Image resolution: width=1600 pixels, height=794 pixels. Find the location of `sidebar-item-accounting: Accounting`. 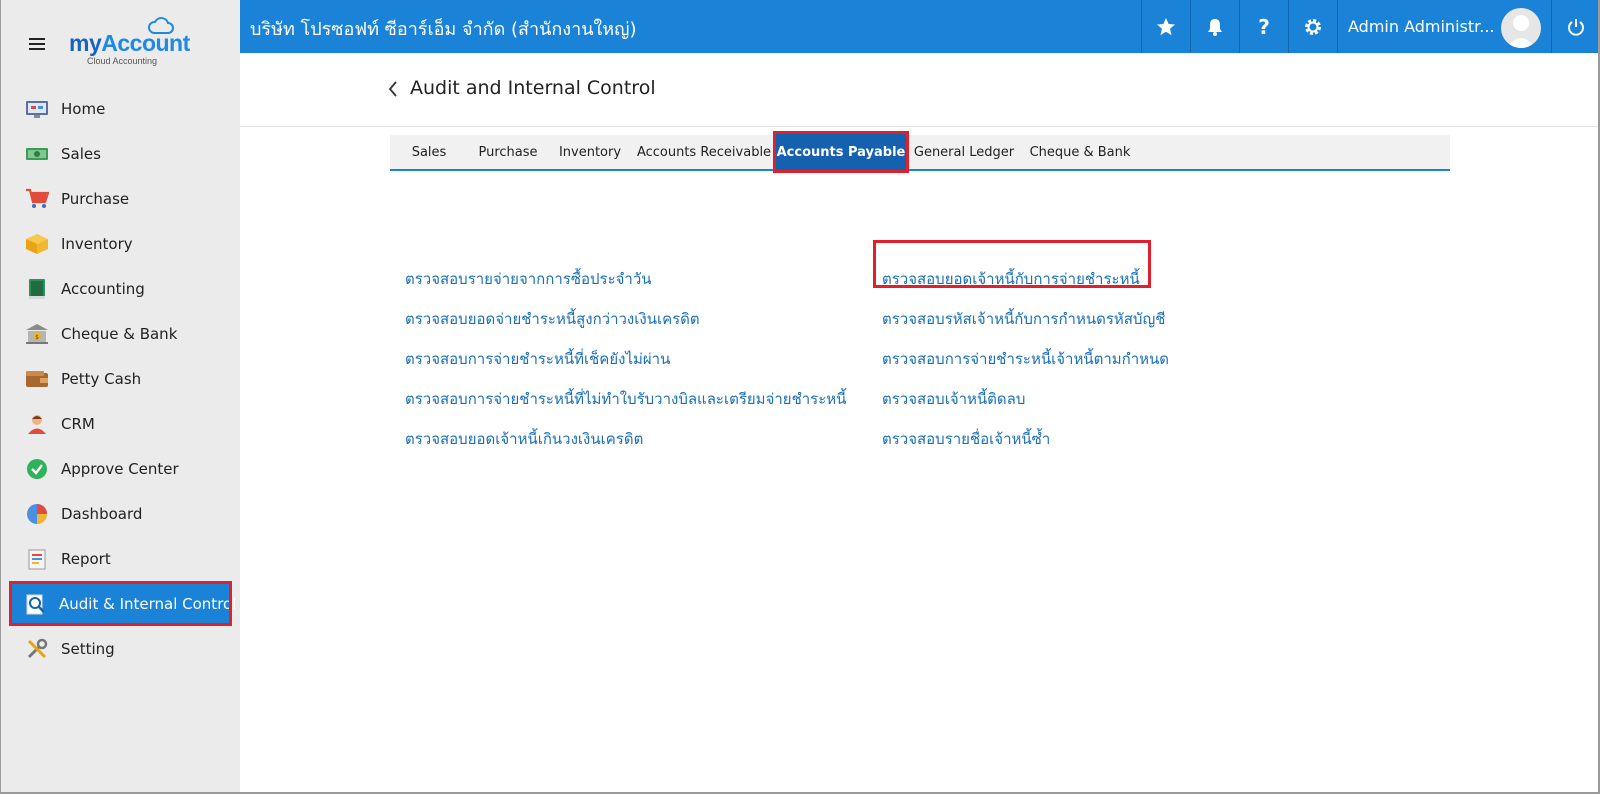

sidebar-item-accounting: Accounting is located at coordinates (120, 288).